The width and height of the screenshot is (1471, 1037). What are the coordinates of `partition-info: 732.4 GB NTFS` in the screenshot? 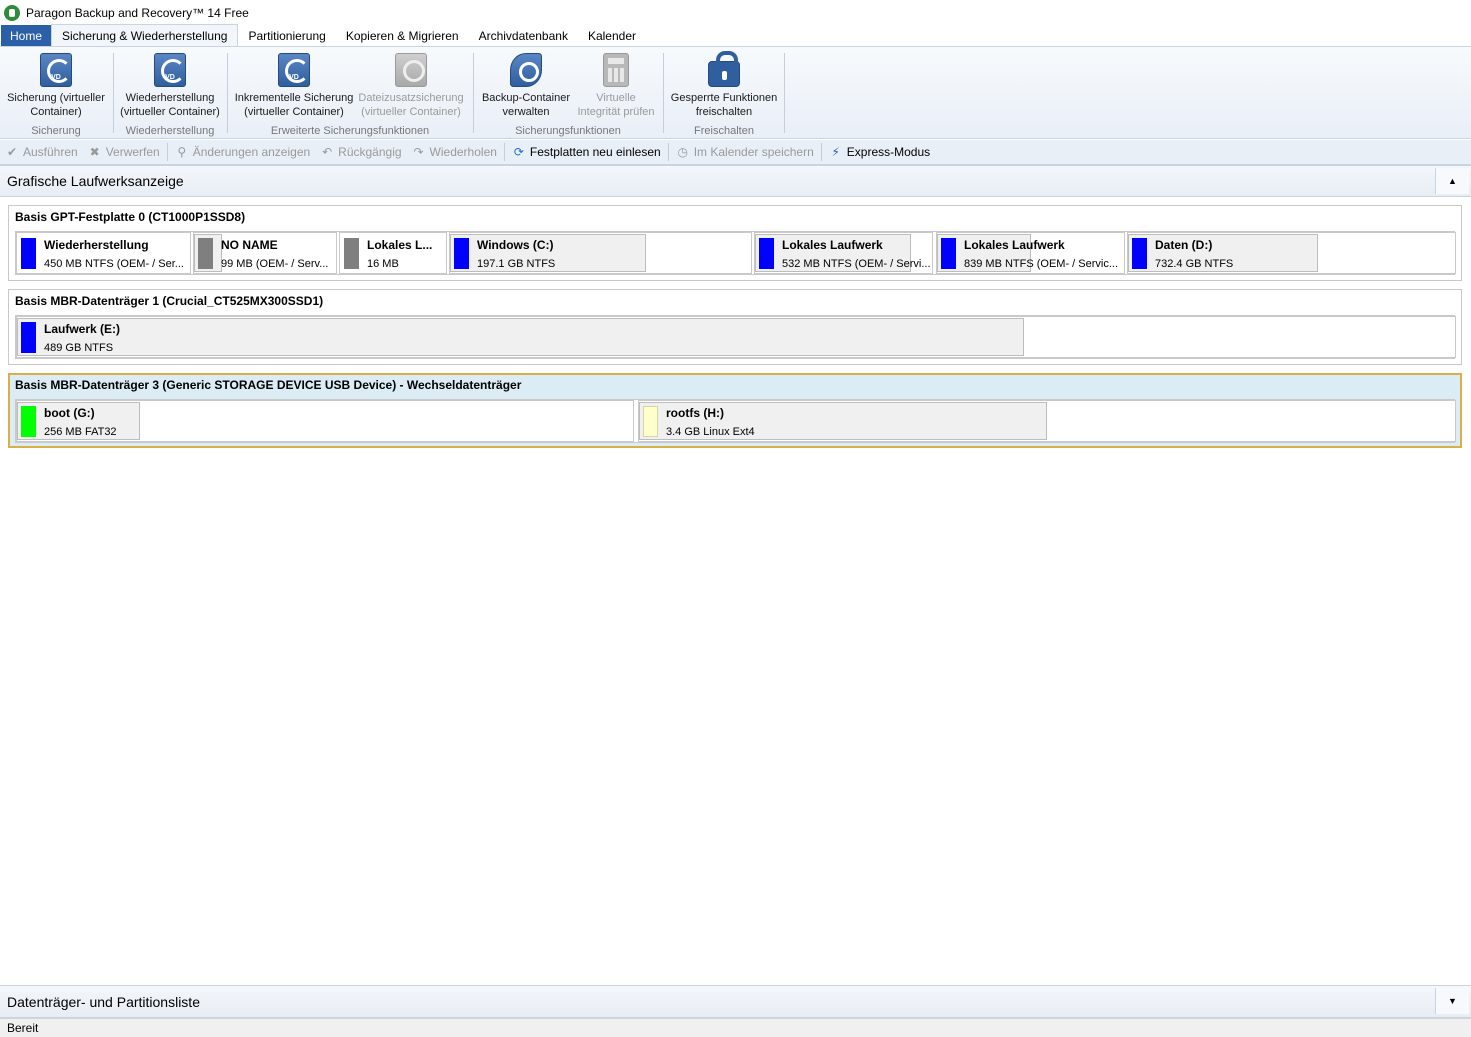 It's located at (1194, 264).